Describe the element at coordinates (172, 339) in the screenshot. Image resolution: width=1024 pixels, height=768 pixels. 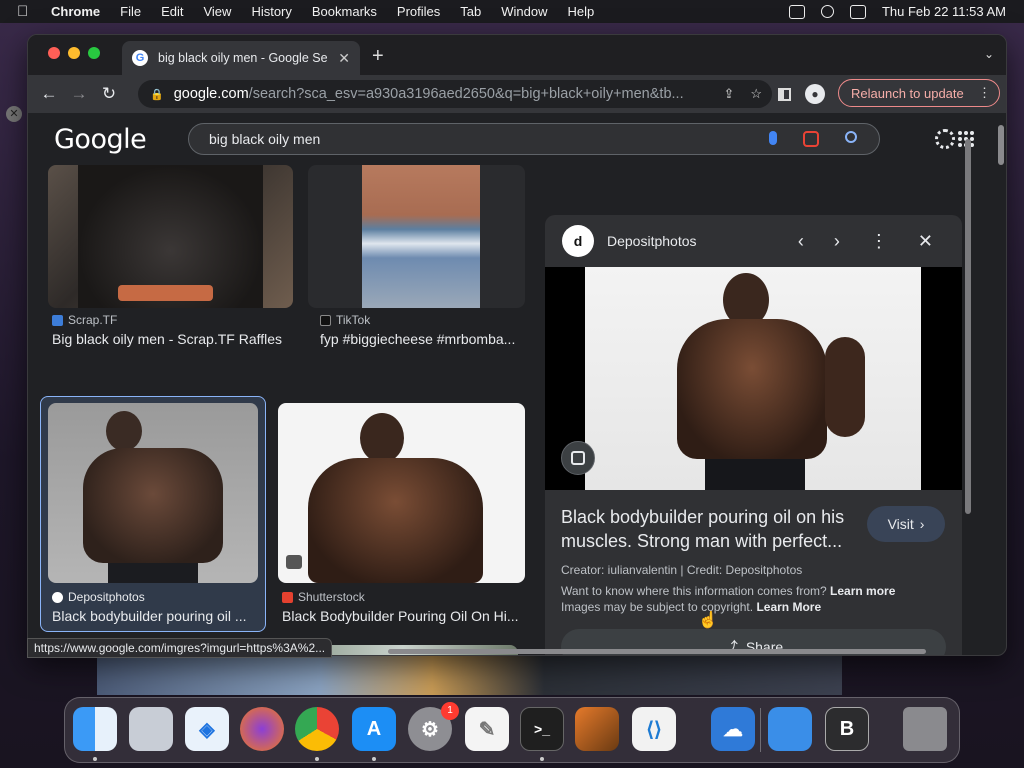
I see `result-title: Big black oily men - Scrap.TF Raffles` at that location.